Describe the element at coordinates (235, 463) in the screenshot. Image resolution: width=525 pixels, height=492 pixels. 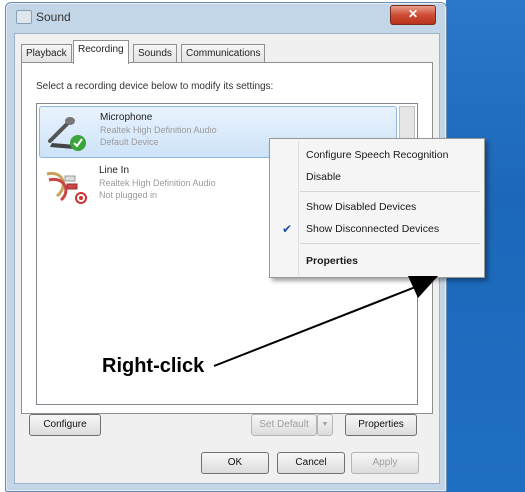
I see `ok-button: OK` at that location.